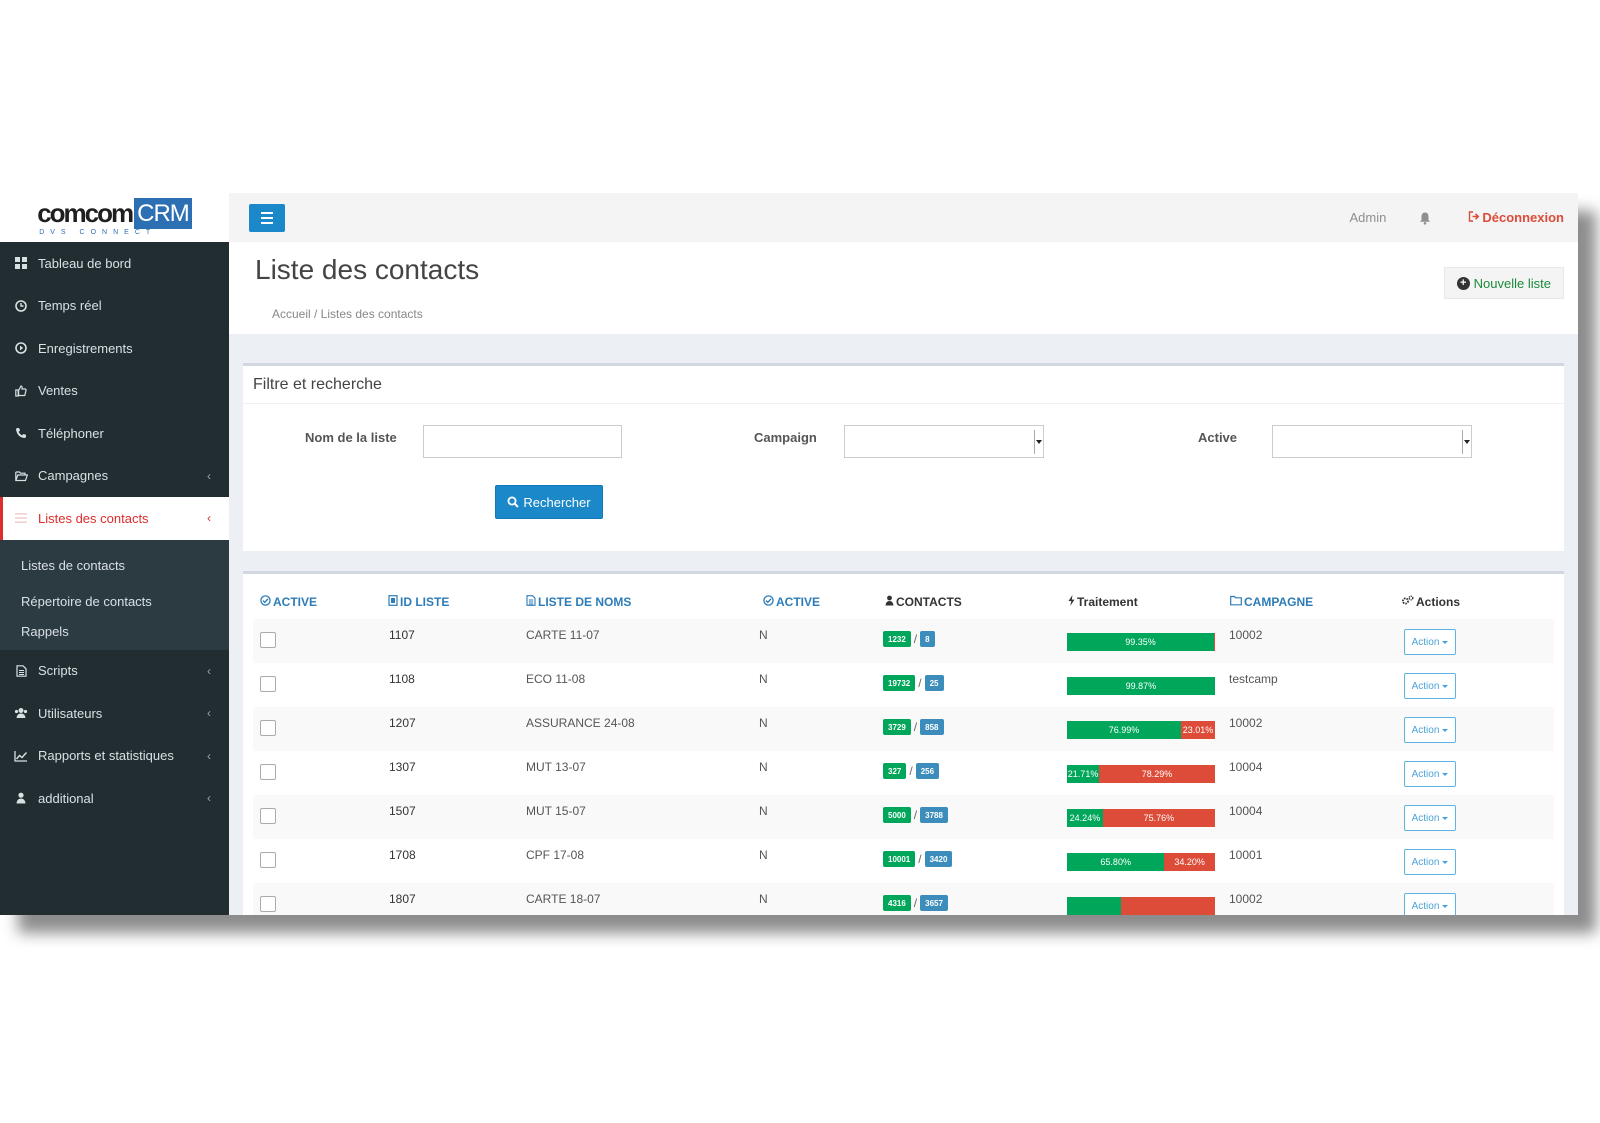  I want to click on col-header-contacts: CONTACTS, so click(923, 602).